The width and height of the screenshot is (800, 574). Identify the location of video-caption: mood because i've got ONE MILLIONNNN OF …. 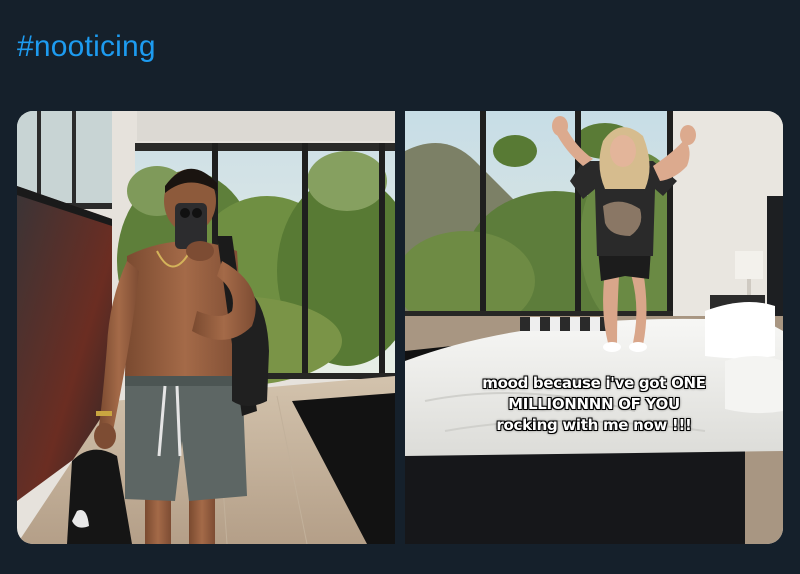
(594, 404).